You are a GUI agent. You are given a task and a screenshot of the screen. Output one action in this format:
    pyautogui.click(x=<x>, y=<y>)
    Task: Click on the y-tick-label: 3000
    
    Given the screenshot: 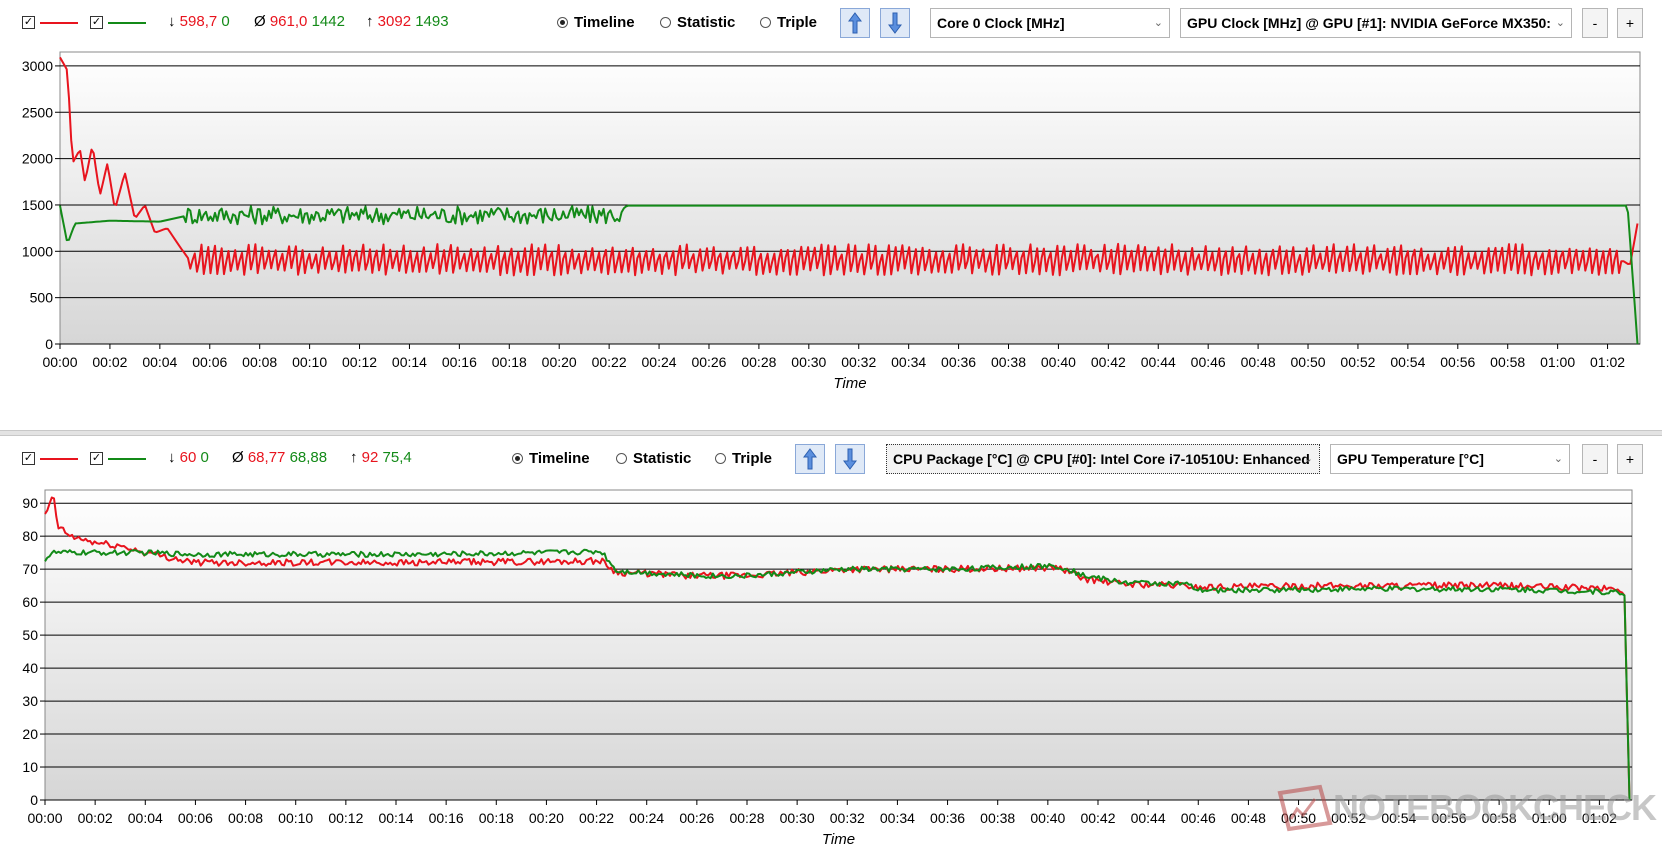 What is the action you would take?
    pyautogui.click(x=37, y=66)
    